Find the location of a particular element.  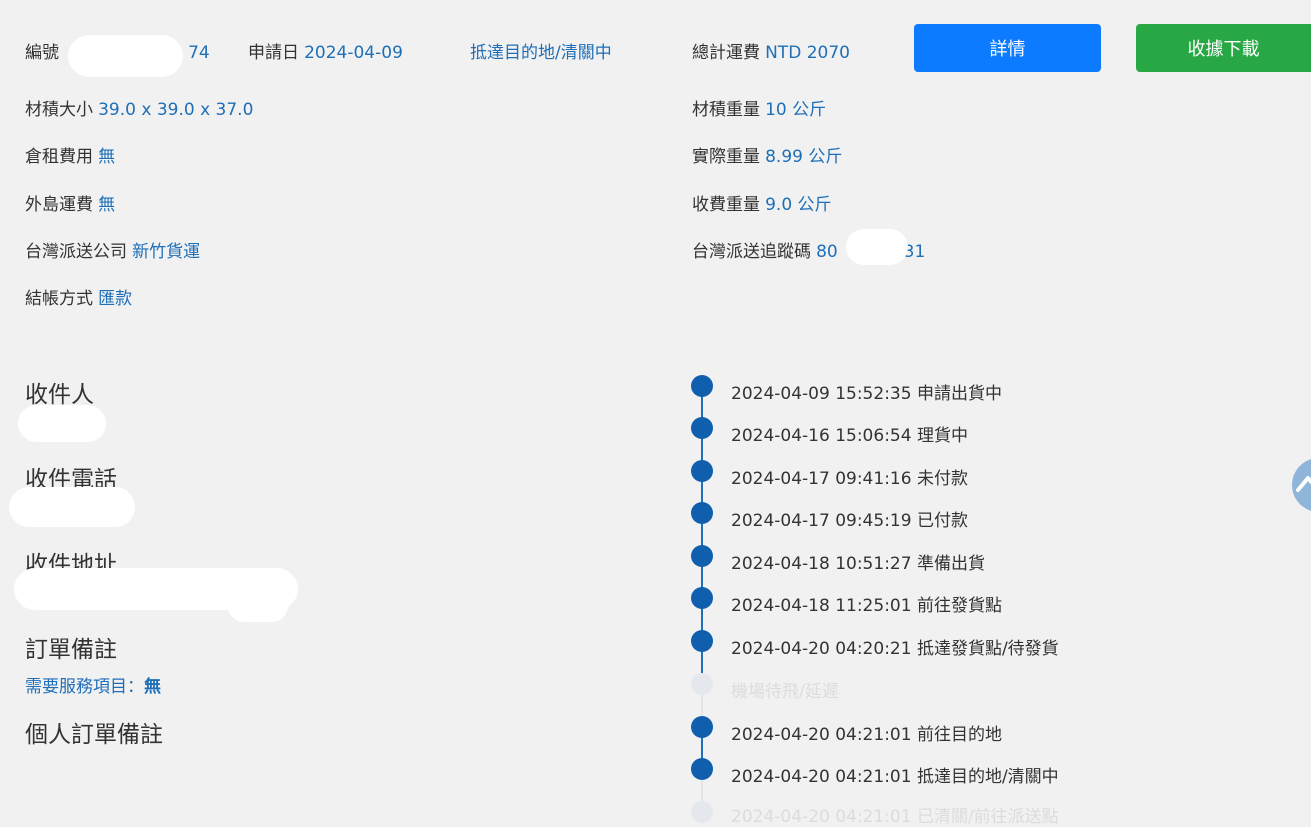

apply-date-value: 2024-04-09 is located at coordinates (353, 53).